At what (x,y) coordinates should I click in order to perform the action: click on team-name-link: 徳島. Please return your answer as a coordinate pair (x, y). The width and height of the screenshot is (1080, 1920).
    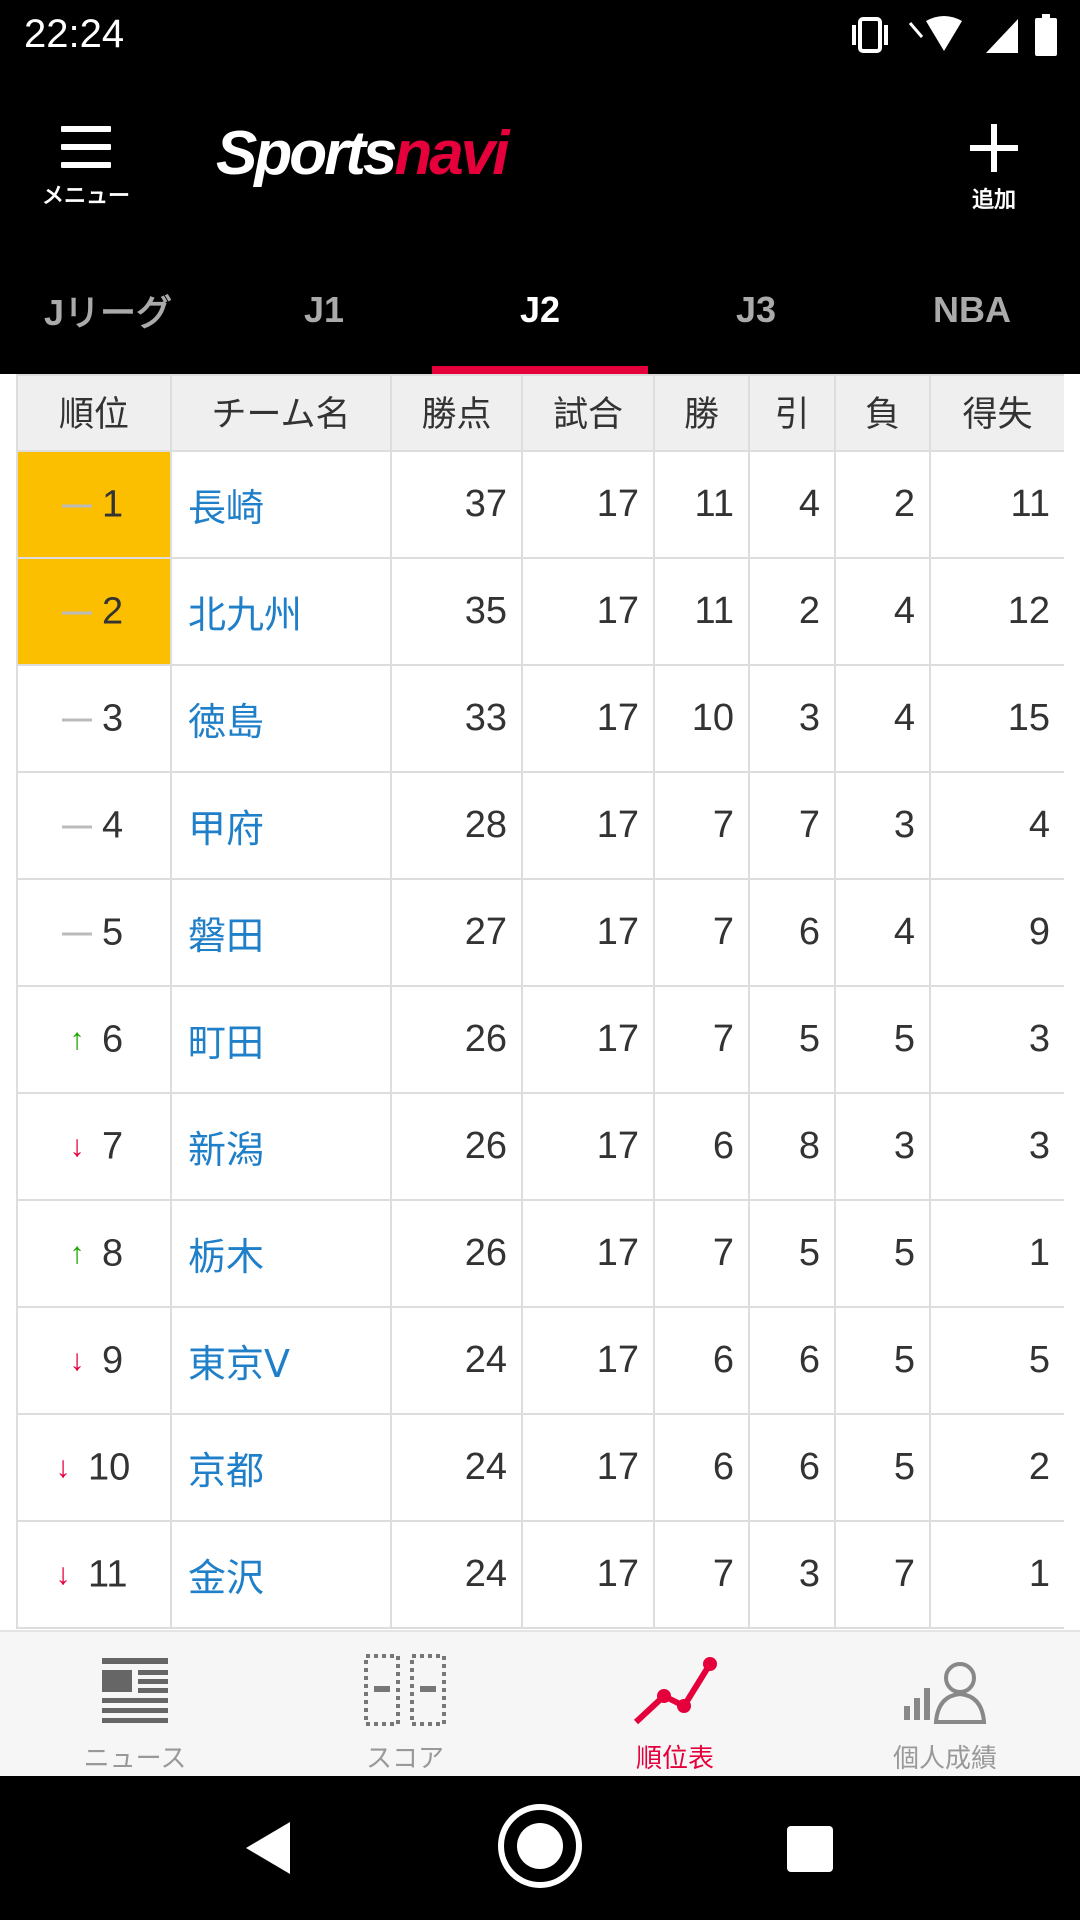
    Looking at the image, I should click on (281, 718).